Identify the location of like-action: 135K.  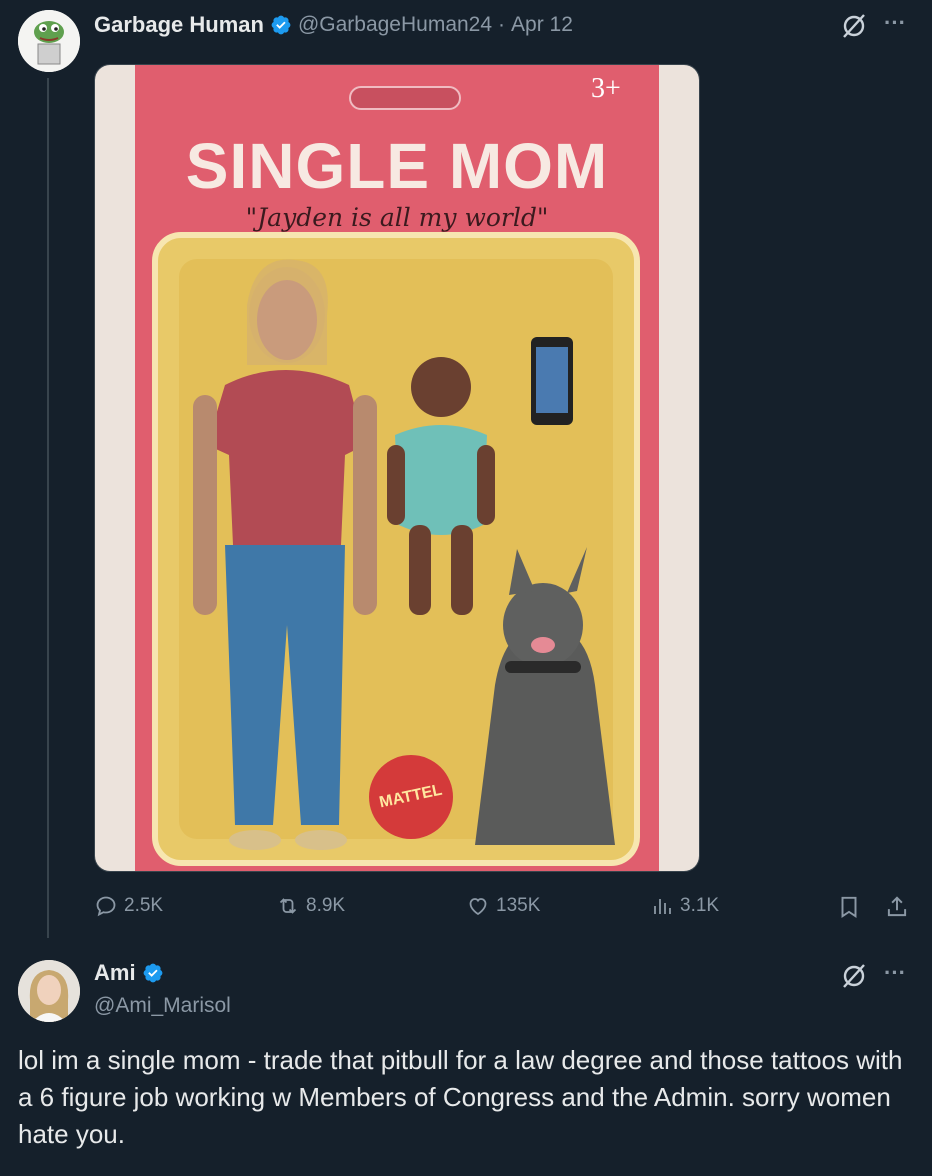
(503, 906).